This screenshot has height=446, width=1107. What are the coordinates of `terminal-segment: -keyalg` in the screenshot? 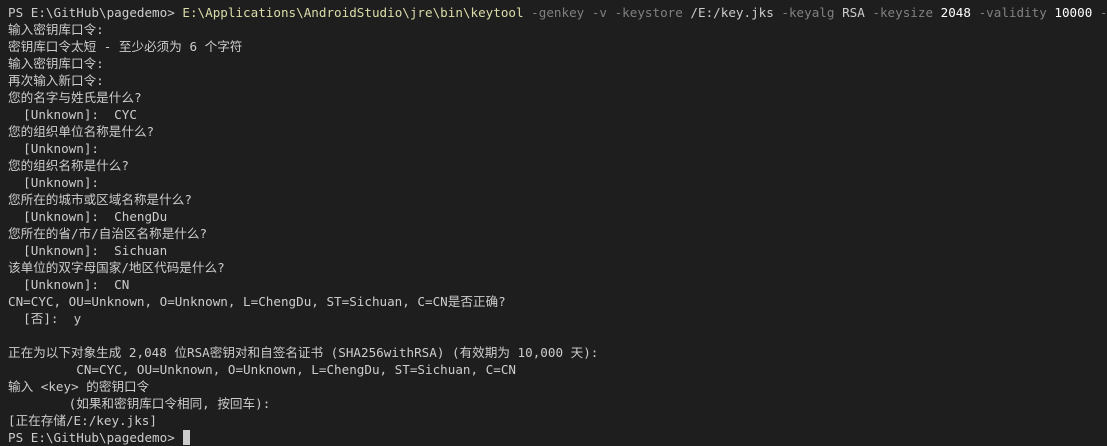 It's located at (808, 12).